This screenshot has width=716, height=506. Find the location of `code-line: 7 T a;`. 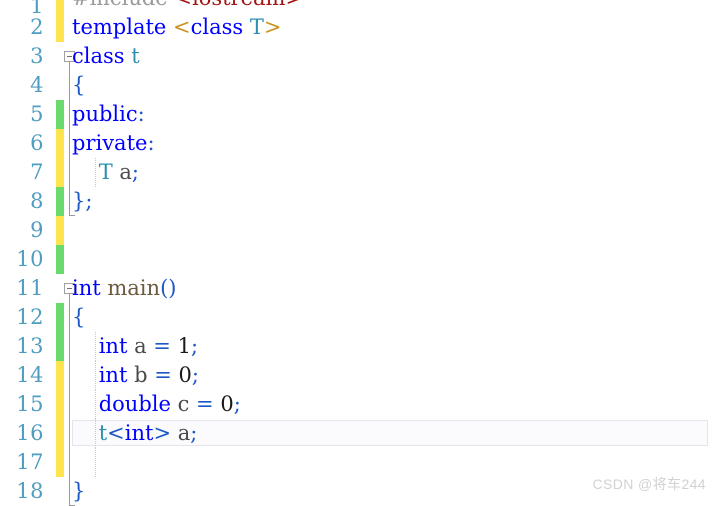

code-line: 7 T a; is located at coordinates (358, 172).